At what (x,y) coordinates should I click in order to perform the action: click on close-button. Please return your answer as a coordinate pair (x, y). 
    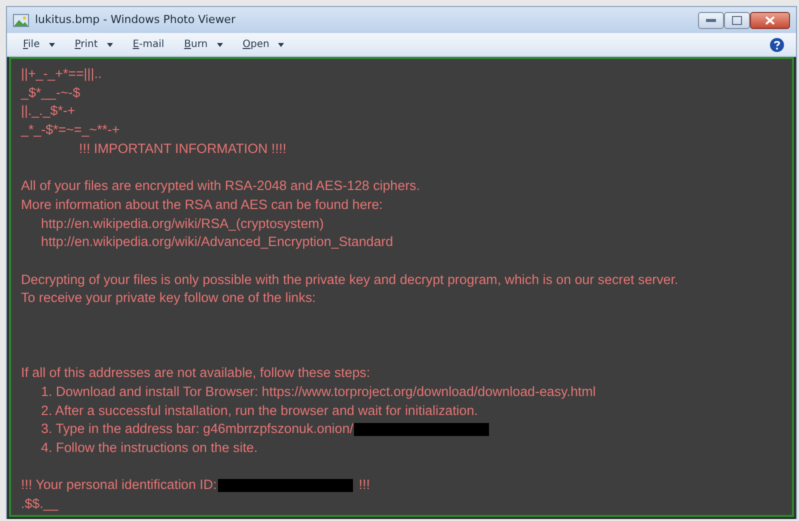
    Looking at the image, I should click on (770, 20).